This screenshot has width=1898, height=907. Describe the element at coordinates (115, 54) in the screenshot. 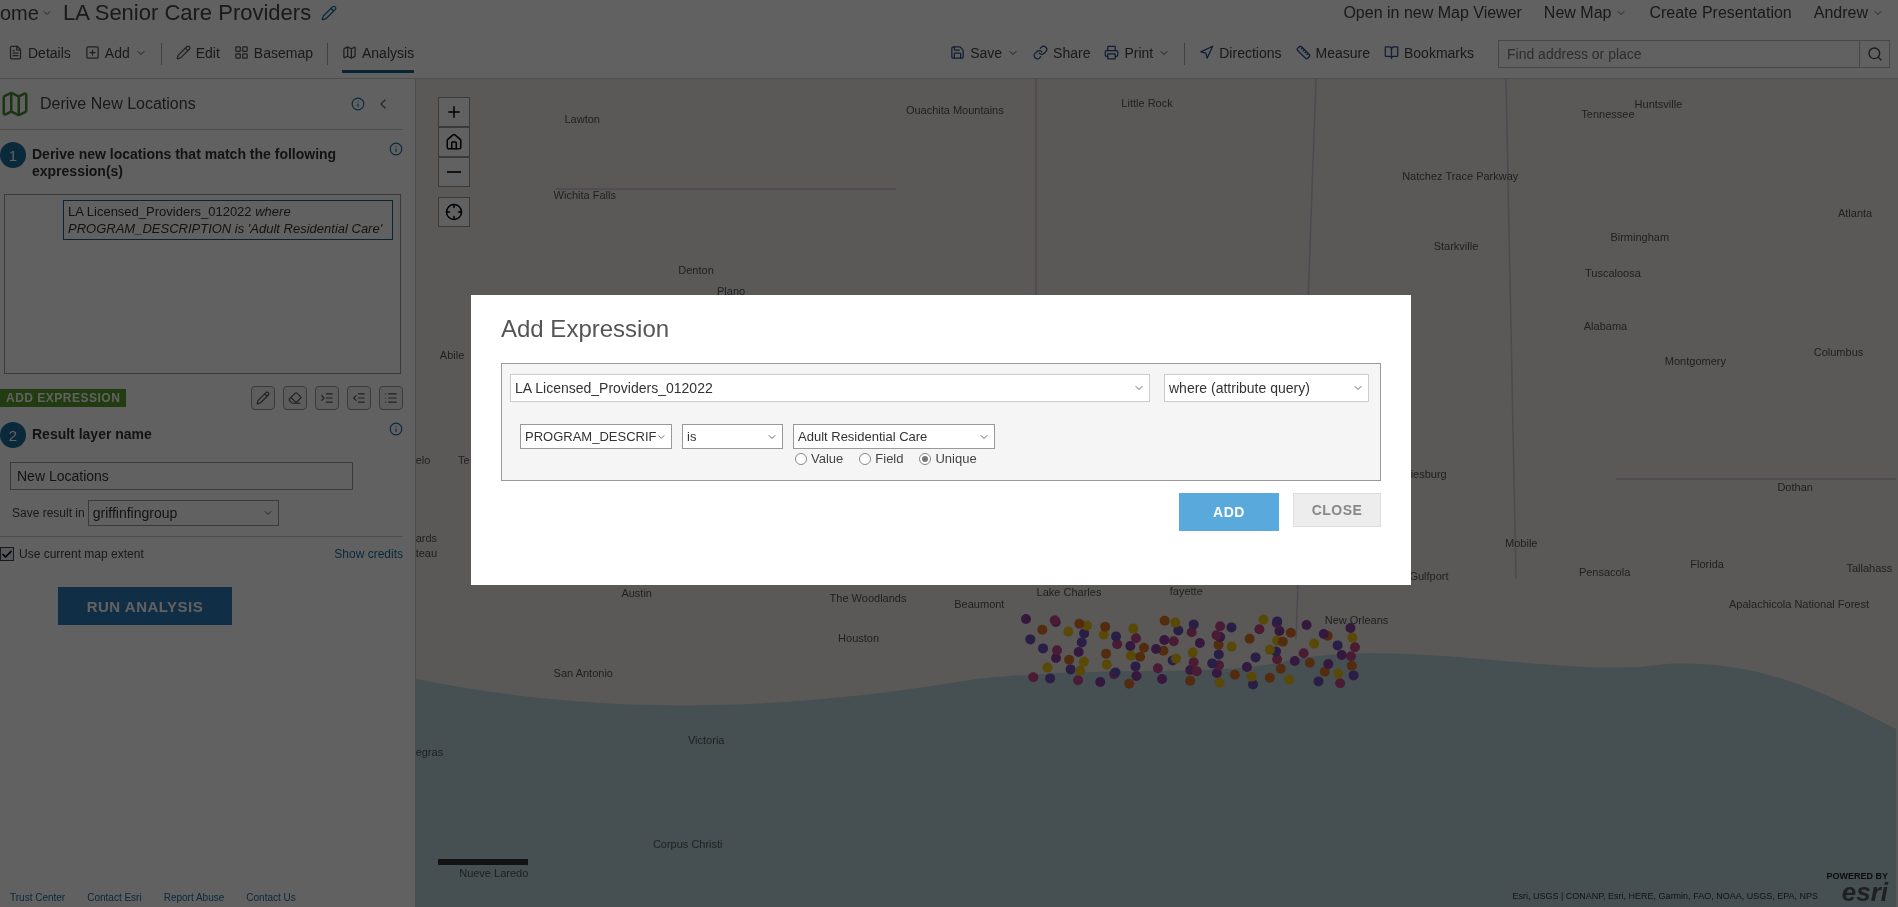

I see `toolbar-button: Add` at that location.